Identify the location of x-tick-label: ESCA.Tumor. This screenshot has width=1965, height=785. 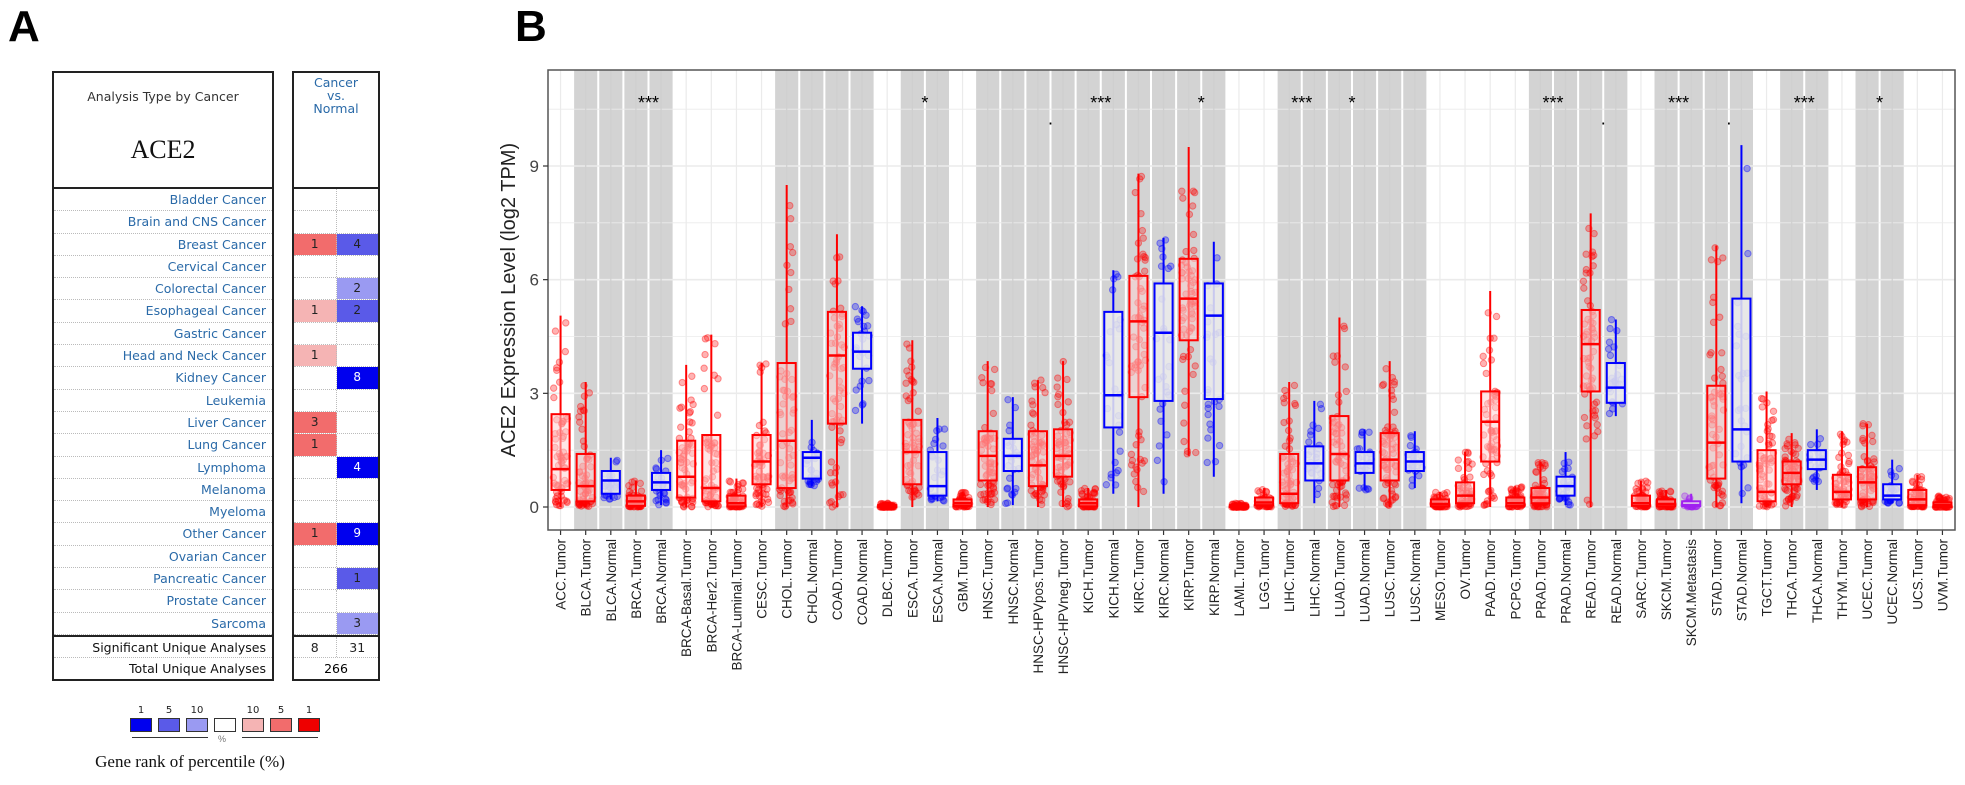
(912, 579).